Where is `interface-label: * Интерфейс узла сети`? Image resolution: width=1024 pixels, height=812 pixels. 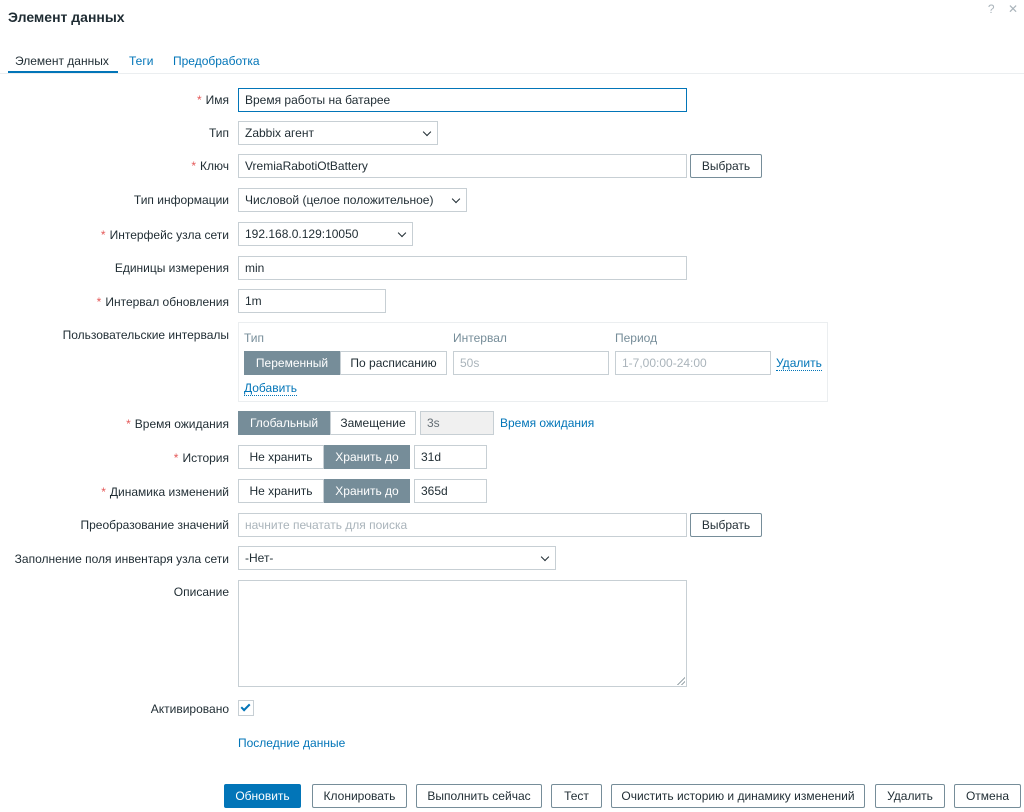
interface-label: * Интерфейс узла сети is located at coordinates (164, 235).